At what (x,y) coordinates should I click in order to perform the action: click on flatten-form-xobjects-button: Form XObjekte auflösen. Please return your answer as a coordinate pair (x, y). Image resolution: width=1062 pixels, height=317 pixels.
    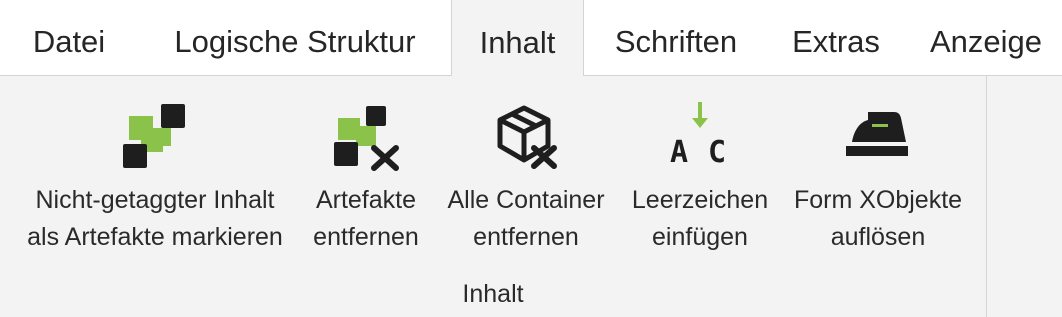
    Looking at the image, I should click on (878, 171).